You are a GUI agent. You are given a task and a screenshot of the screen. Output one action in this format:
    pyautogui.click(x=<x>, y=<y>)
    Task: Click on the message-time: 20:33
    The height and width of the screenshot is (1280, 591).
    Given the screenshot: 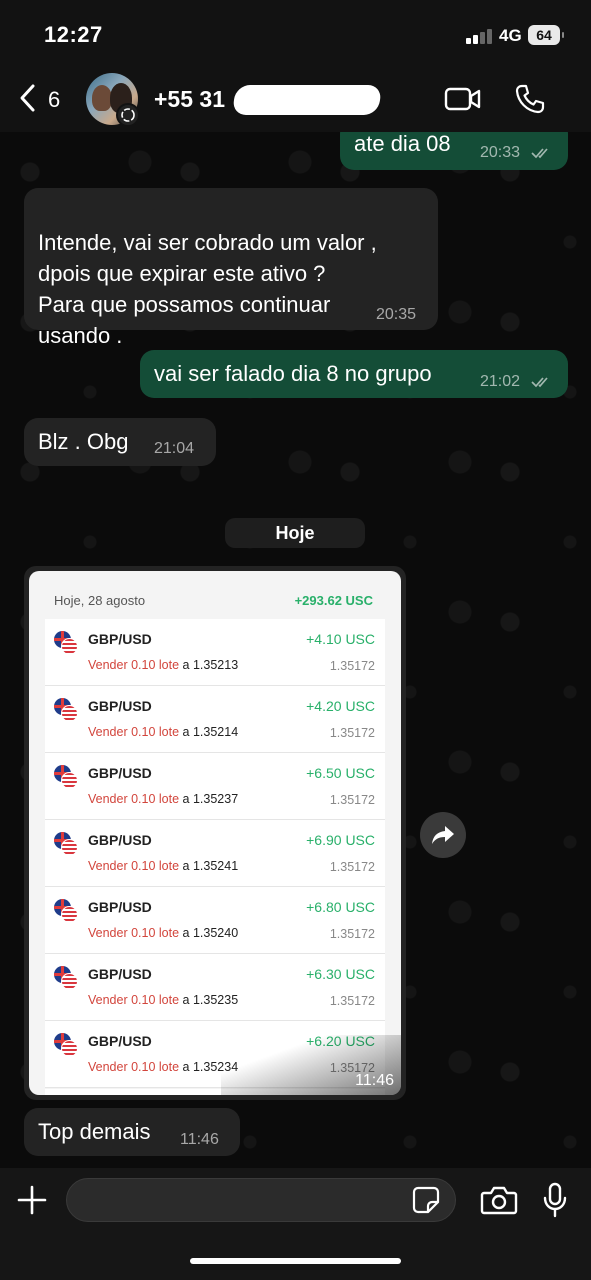 What is the action you would take?
    pyautogui.click(x=500, y=152)
    